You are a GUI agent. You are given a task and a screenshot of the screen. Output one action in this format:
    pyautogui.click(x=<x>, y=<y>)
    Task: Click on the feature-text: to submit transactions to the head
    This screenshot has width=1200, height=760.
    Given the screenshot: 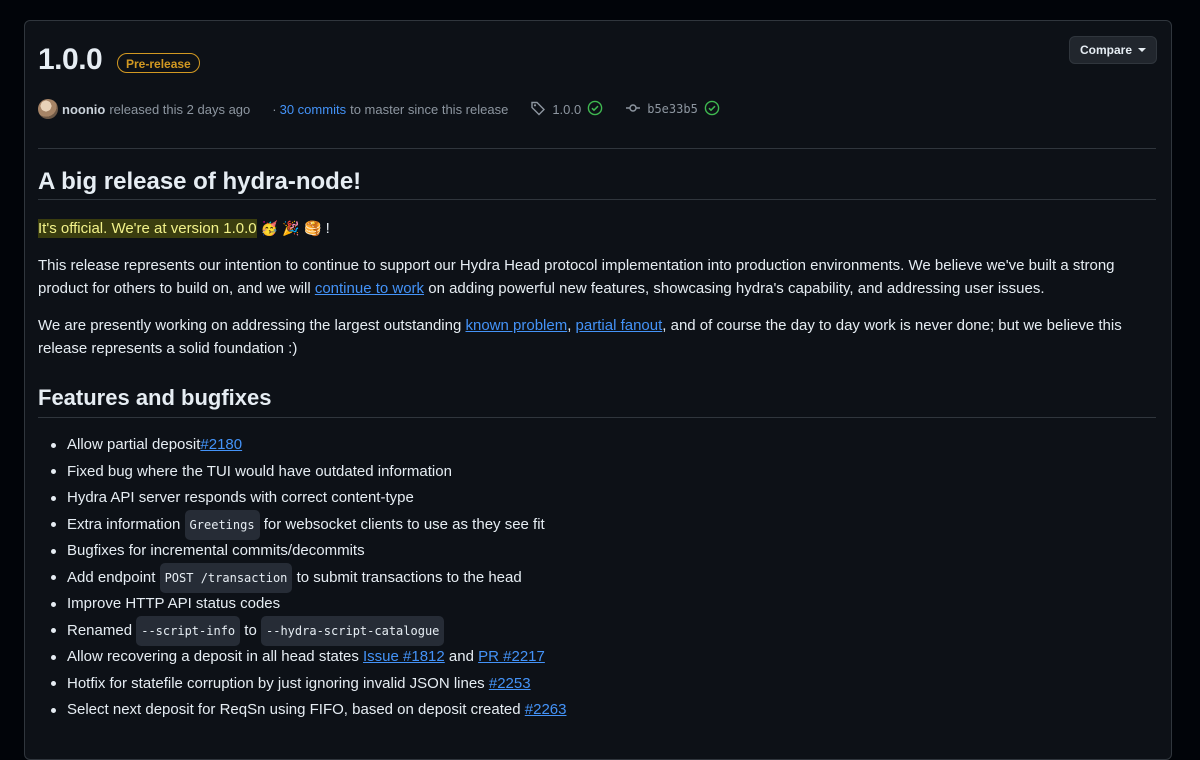 What is the action you would take?
    pyautogui.click(x=407, y=577)
    